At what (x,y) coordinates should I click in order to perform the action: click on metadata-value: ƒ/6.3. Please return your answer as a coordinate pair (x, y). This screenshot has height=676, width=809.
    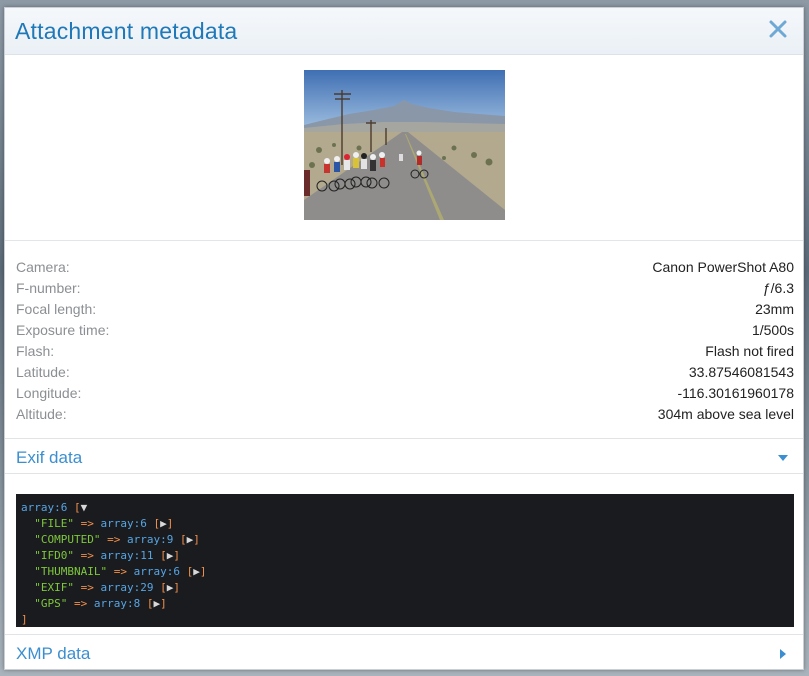
    Looking at the image, I should click on (778, 288).